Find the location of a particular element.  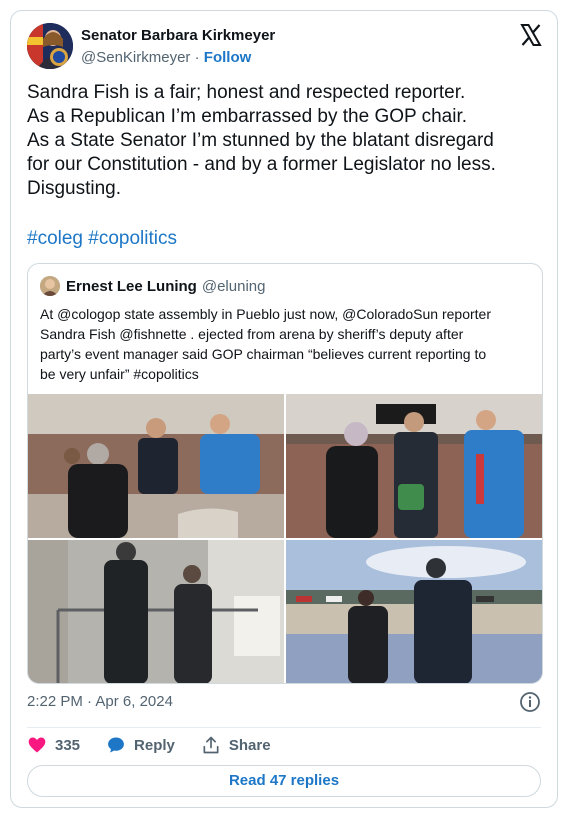

author-handle: @SenKirkmeyer is located at coordinates (135, 57).